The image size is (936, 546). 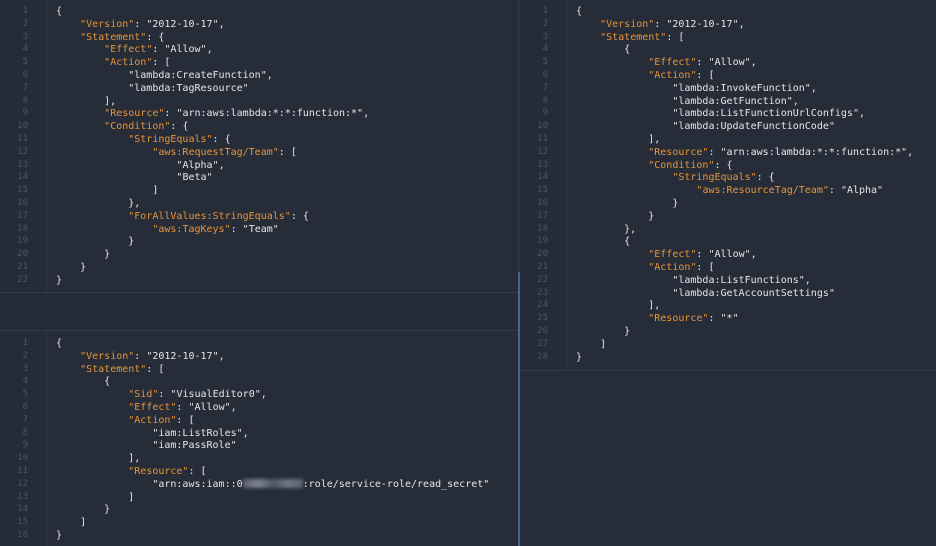 I want to click on line-number: 17, so click(x=22, y=215).